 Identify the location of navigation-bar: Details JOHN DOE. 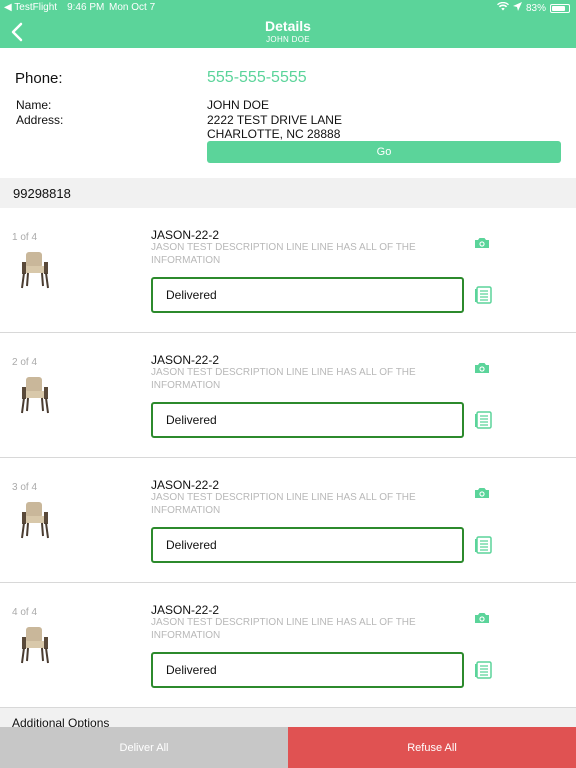
(288, 32).